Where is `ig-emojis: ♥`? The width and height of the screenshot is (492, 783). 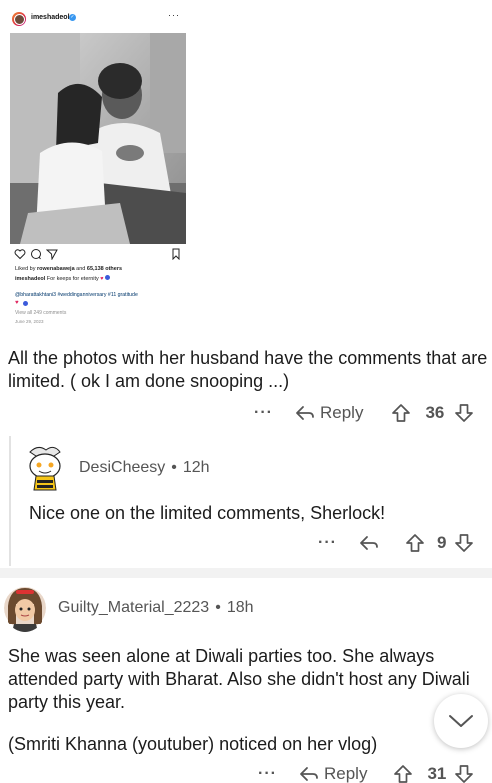 ig-emojis: ♥ is located at coordinates (30, 304).